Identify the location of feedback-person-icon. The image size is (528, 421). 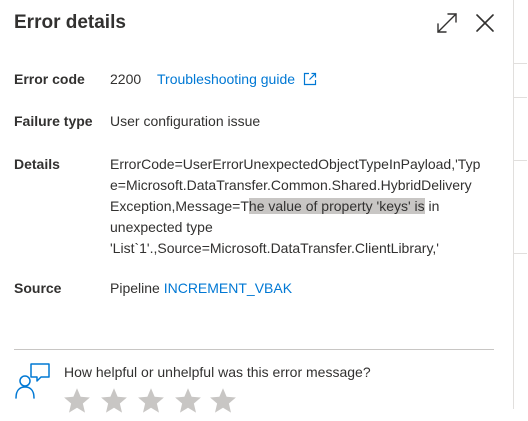
(33, 381).